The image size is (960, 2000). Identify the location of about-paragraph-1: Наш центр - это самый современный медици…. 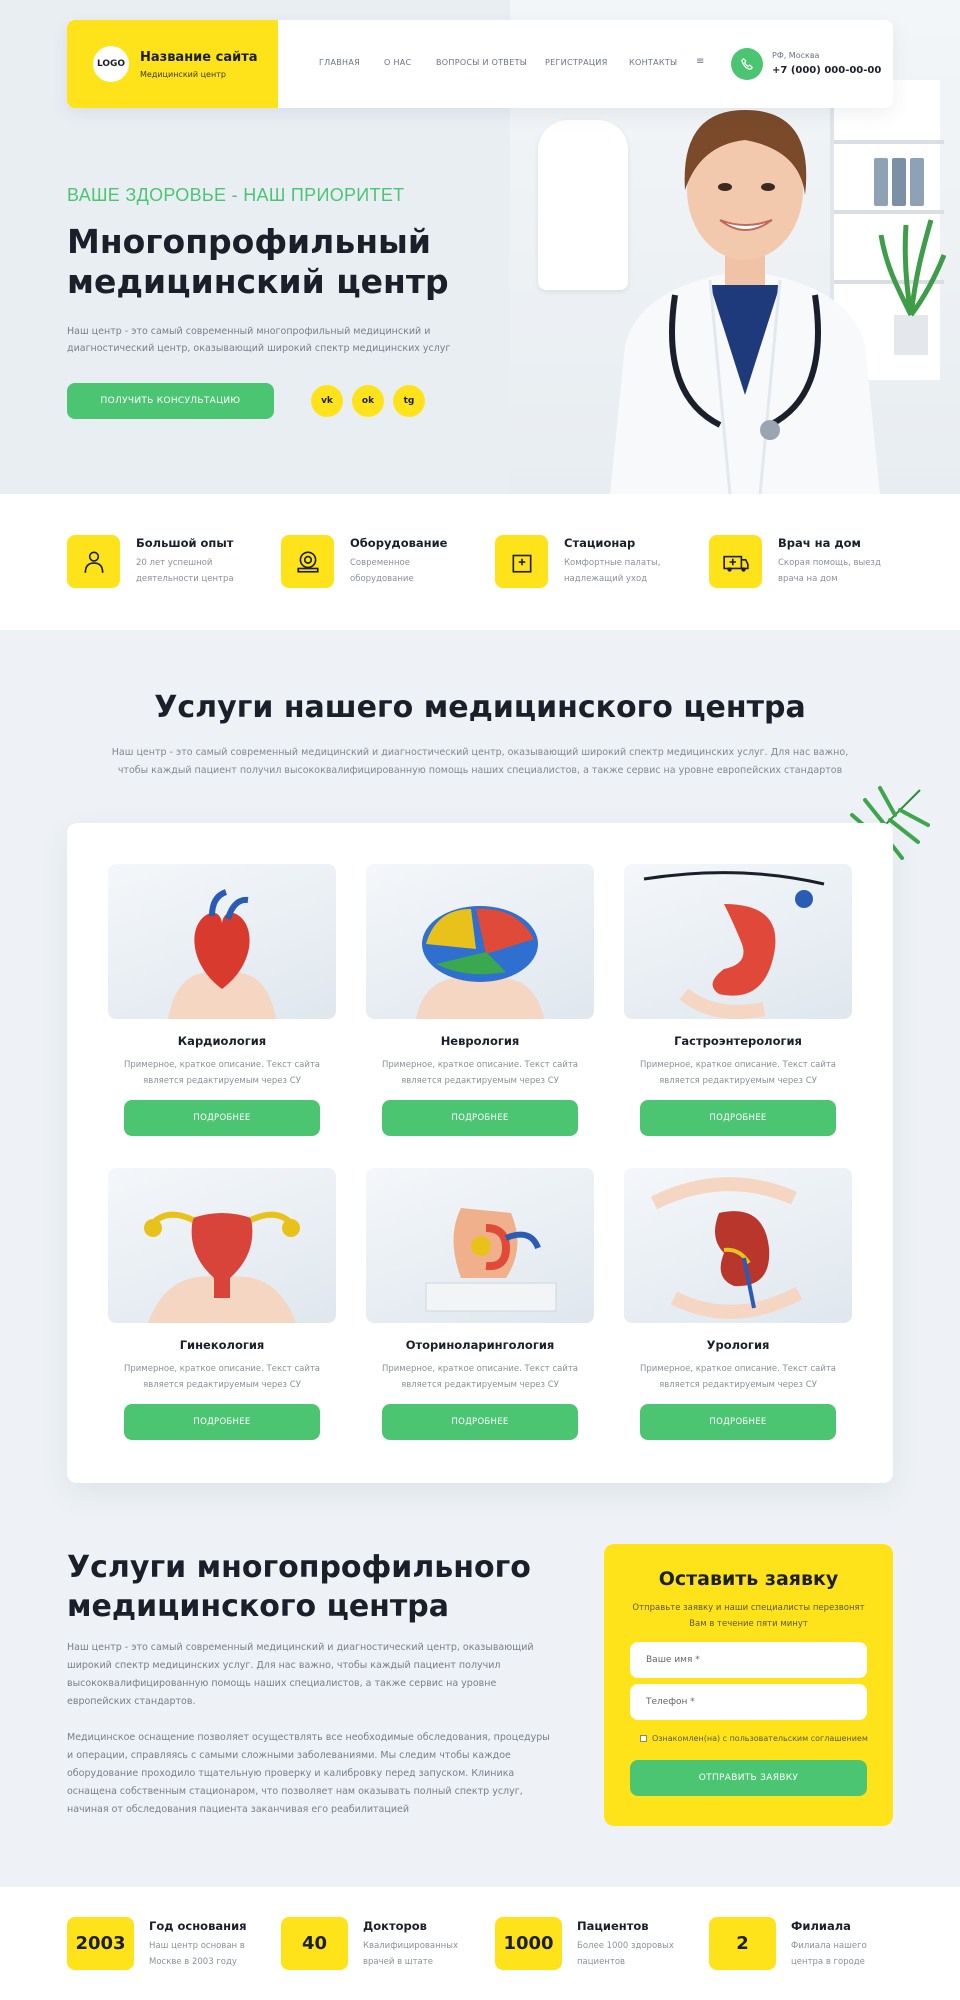
(300, 1674).